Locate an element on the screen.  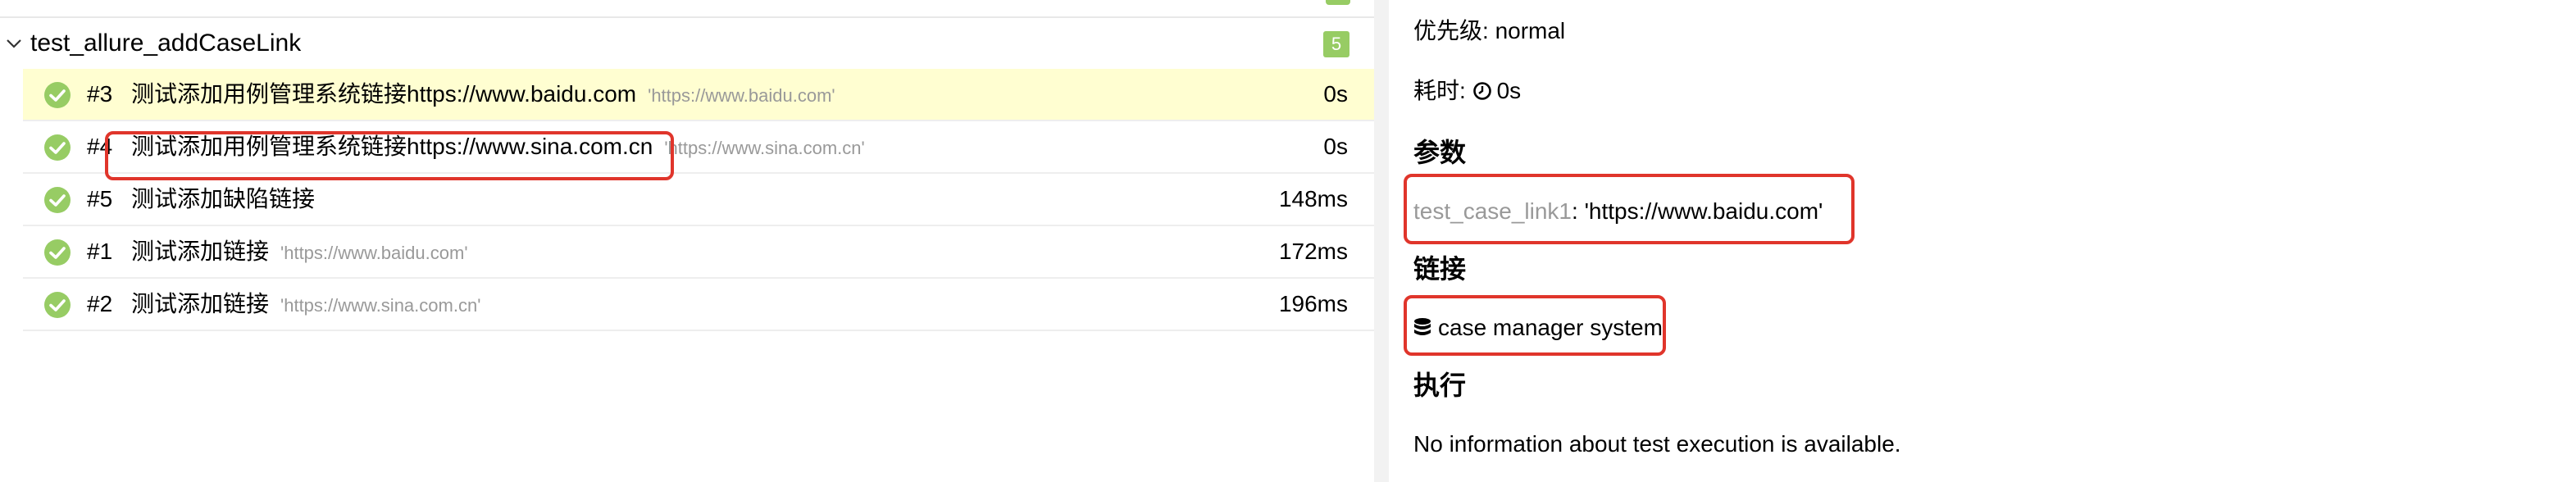
duration-label: 耗时: is located at coordinates (1440, 91).